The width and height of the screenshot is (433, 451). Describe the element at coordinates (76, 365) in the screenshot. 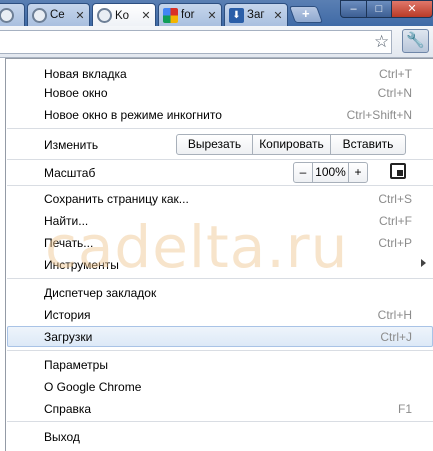

I see `menu-label: Параметры` at that location.